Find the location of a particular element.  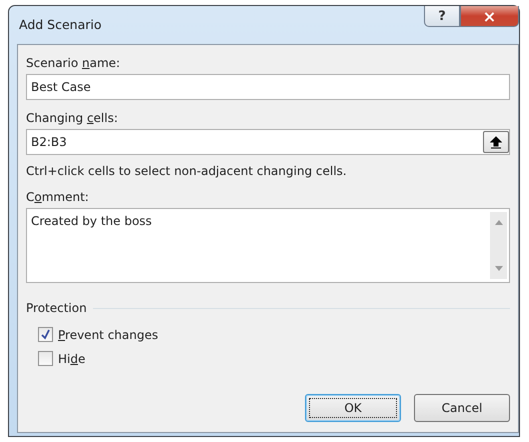

ok-button: OK is located at coordinates (353, 408).